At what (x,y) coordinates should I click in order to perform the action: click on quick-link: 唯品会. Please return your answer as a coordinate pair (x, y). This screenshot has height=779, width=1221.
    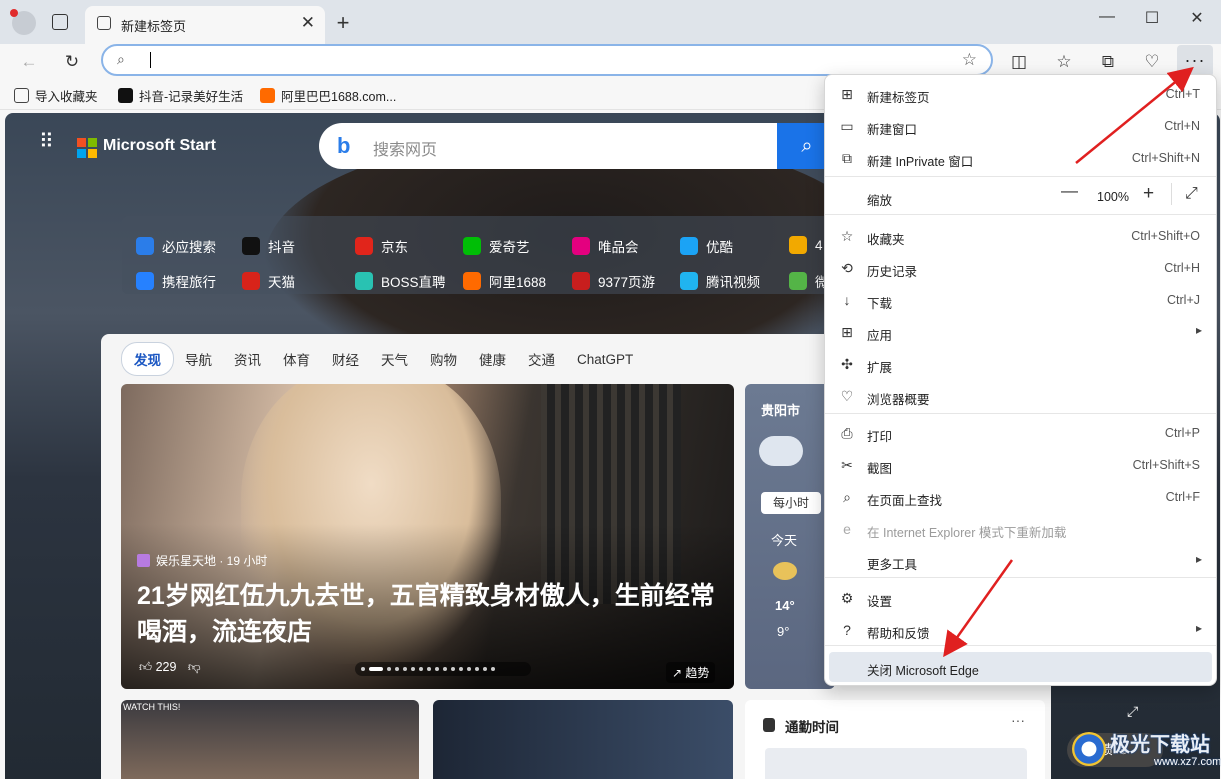
    Looking at the image, I should click on (605, 246).